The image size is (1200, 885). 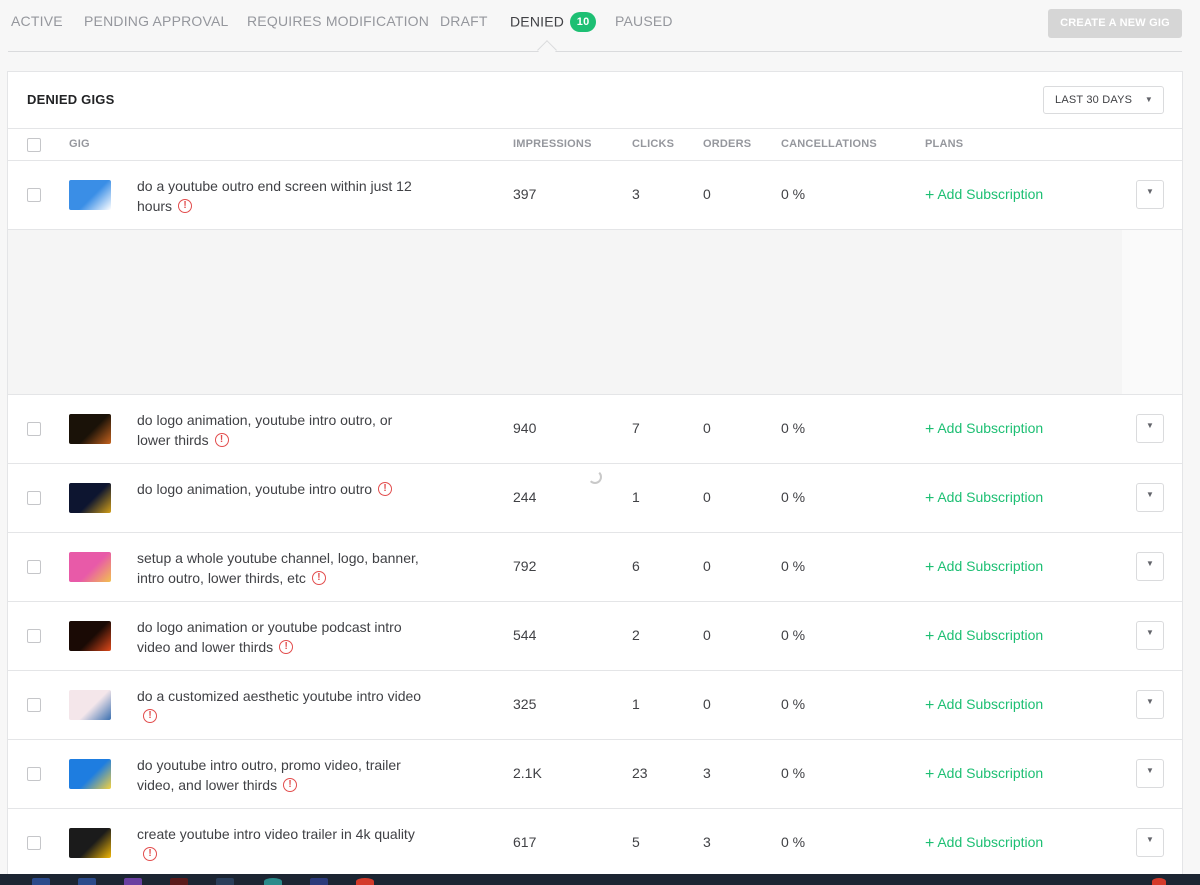 What do you see at coordinates (1103, 100) in the screenshot?
I see `date-range-select: LAST 30 DAYS ▼` at bounding box center [1103, 100].